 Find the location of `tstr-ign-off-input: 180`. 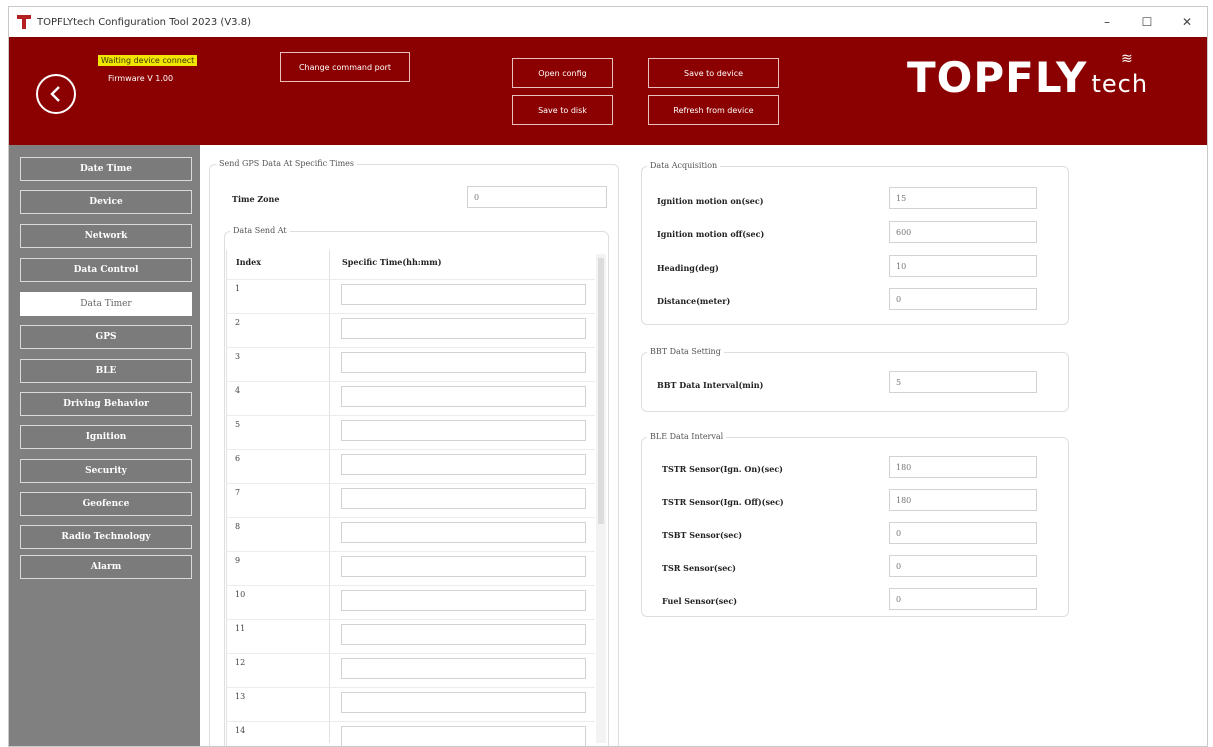

tstr-ign-off-input: 180 is located at coordinates (963, 500).